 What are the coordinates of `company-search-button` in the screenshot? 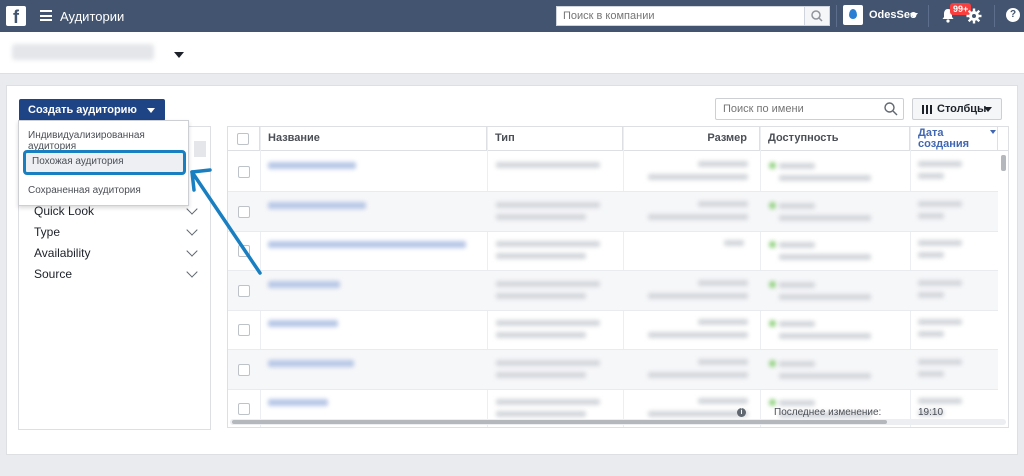 It's located at (817, 16).